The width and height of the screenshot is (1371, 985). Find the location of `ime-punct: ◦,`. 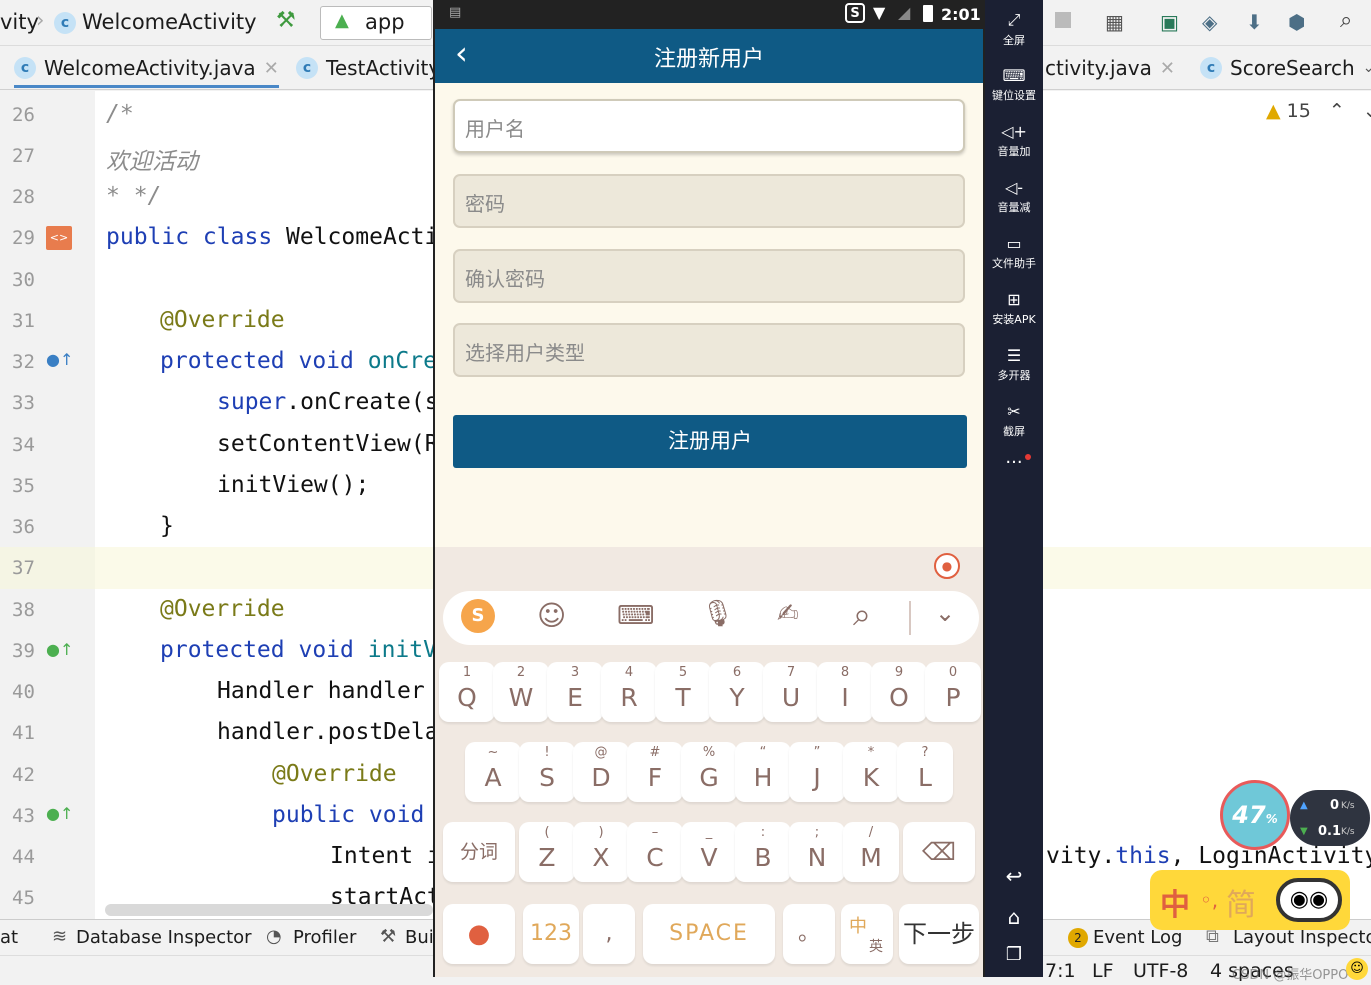

ime-punct: ◦, is located at coordinates (1209, 900).